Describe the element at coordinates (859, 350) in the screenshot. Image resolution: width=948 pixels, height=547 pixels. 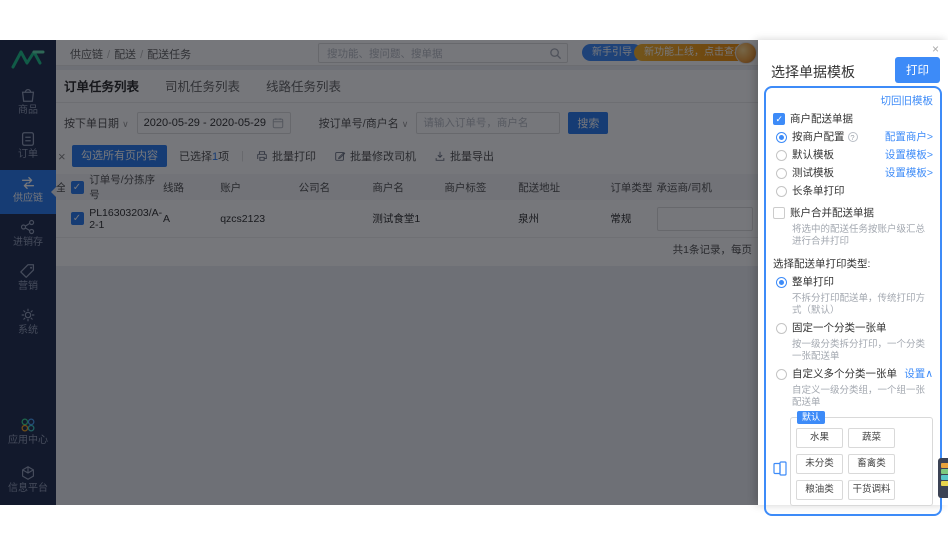
I see `fixed-category-desc: 按一级分类拆分打印，一个分类一张配送单` at that location.